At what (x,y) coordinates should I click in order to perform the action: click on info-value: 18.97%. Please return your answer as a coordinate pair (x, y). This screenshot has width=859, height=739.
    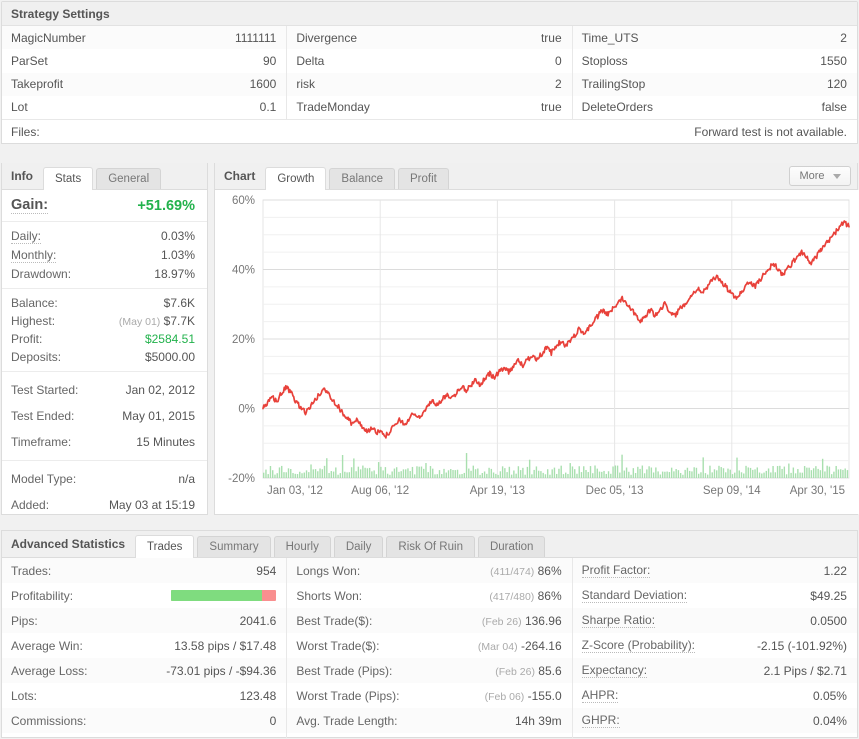
    Looking at the image, I should click on (174, 274).